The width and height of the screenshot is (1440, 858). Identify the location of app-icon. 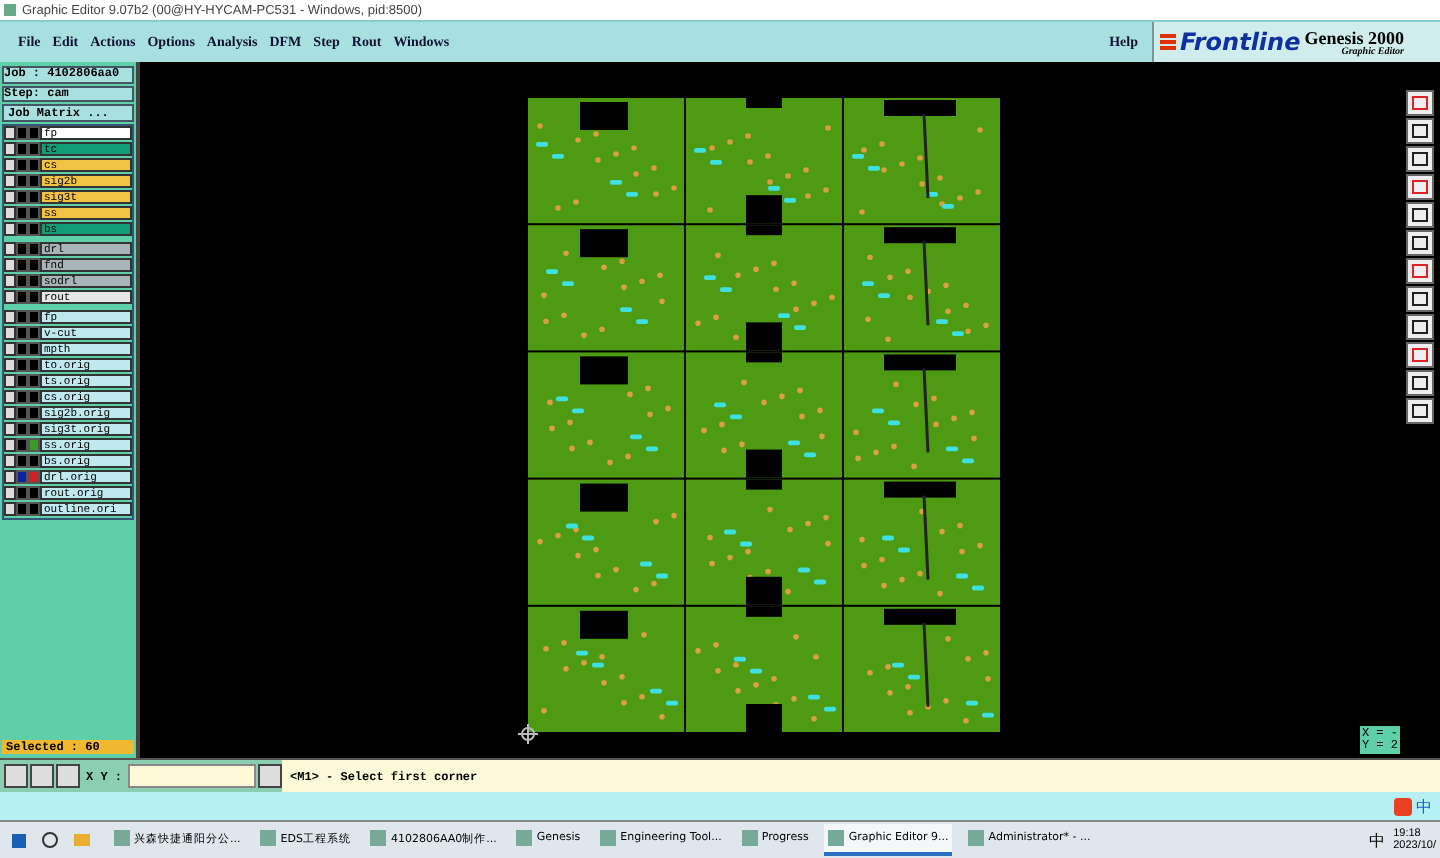
(10, 10).